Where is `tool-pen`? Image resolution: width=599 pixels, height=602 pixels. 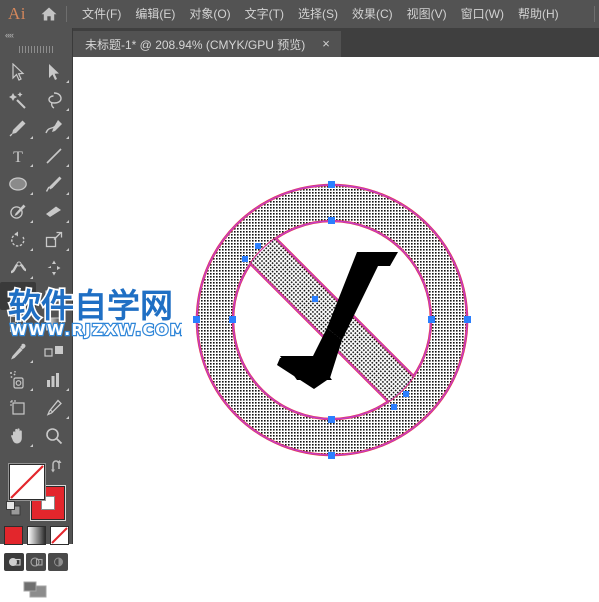
tool-pen is located at coordinates (18, 128).